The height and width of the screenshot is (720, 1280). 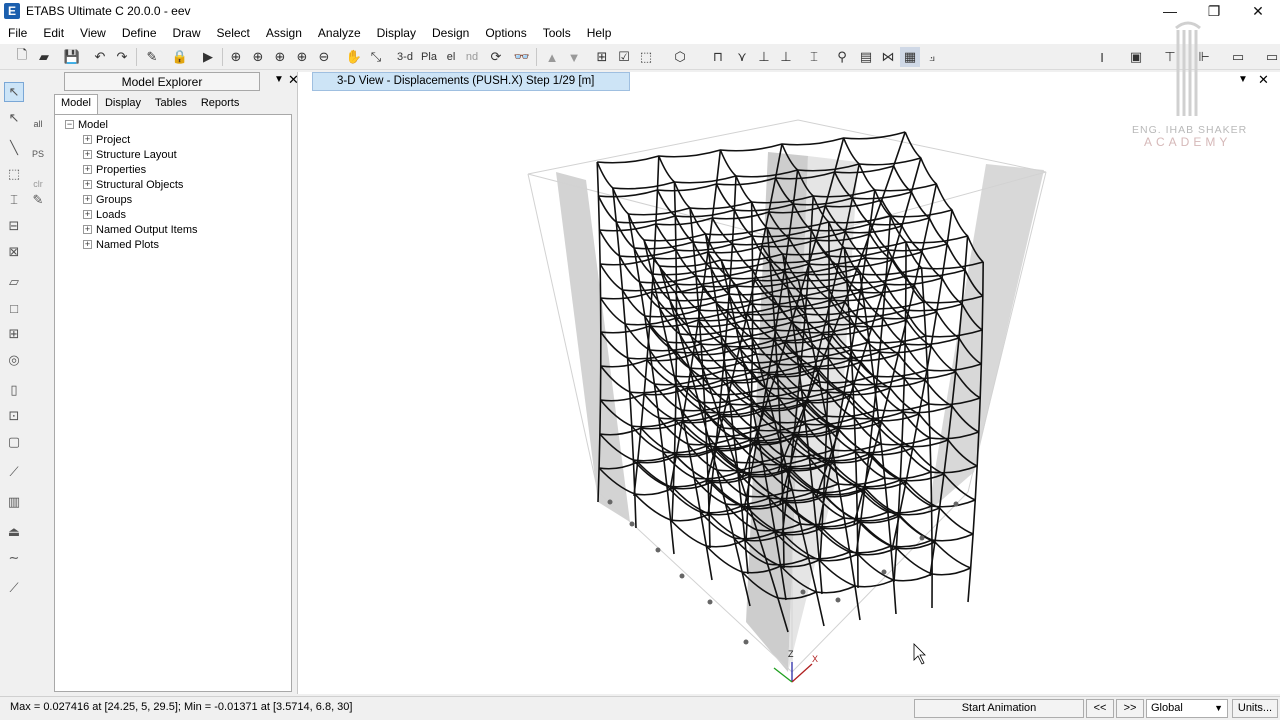 What do you see at coordinates (14, 416) in the screenshot?
I see `draw-wall-stack-icon: ⊡` at bounding box center [14, 416].